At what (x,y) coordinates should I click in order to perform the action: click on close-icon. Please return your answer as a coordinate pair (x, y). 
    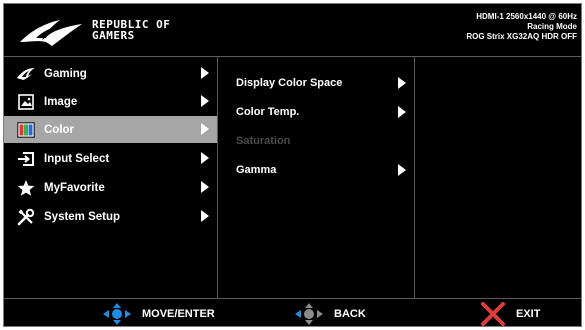
    Looking at the image, I should click on (493, 314).